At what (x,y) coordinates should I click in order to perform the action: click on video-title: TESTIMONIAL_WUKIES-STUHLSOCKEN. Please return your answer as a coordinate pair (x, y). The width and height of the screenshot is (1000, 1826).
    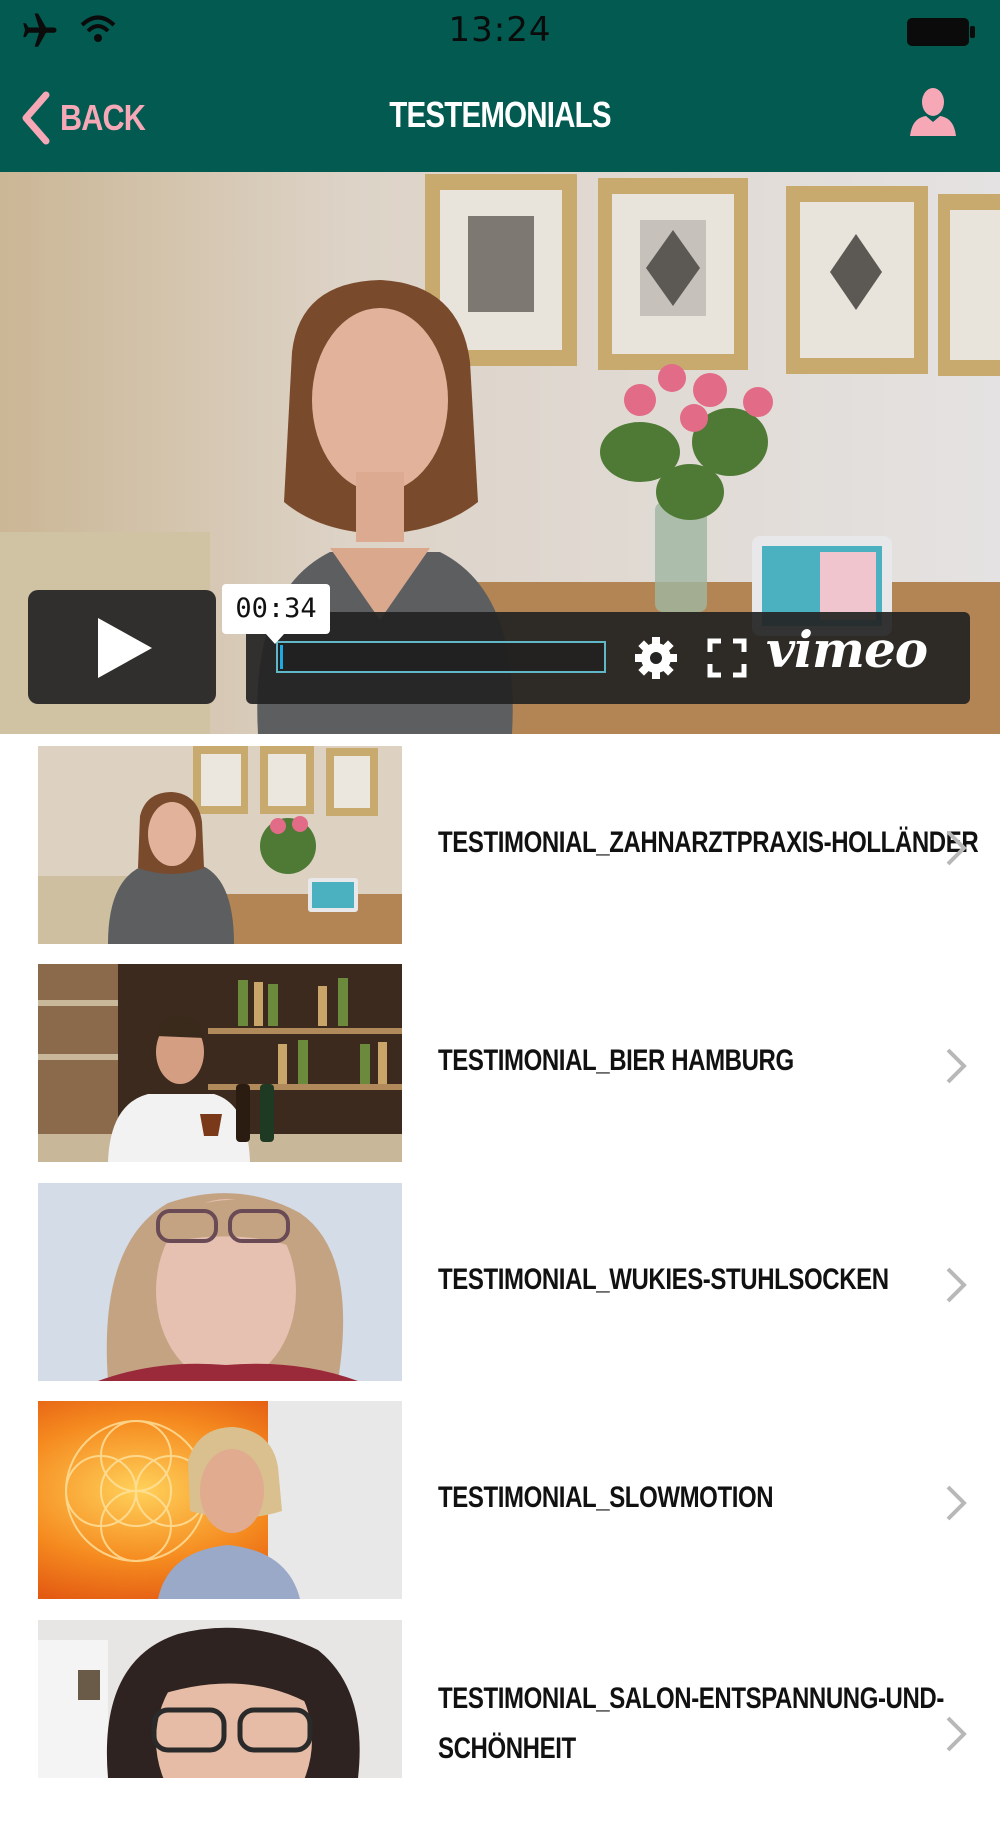
    Looking at the image, I should click on (663, 1279).